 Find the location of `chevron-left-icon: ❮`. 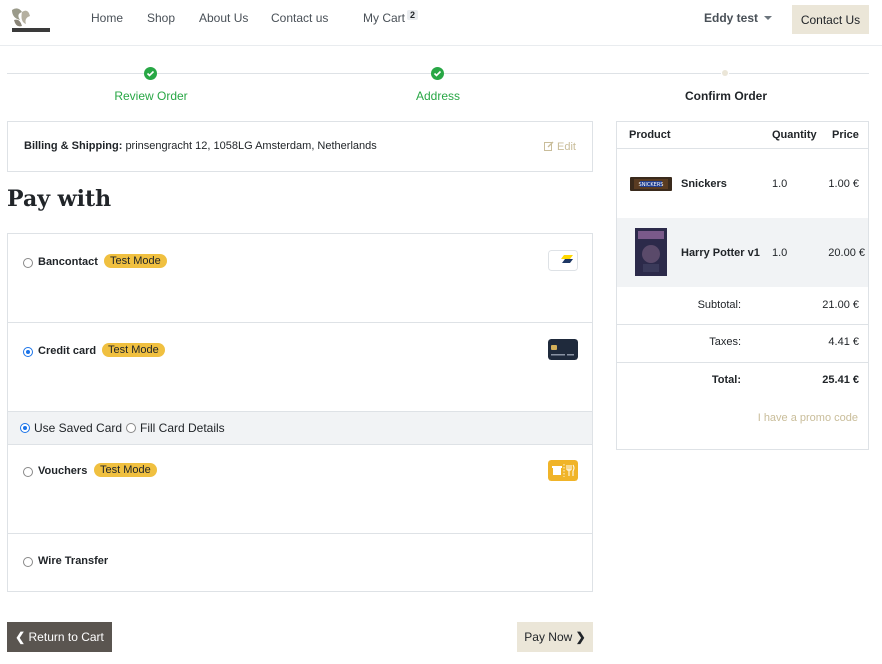

chevron-left-icon: ❮ is located at coordinates (20, 637).